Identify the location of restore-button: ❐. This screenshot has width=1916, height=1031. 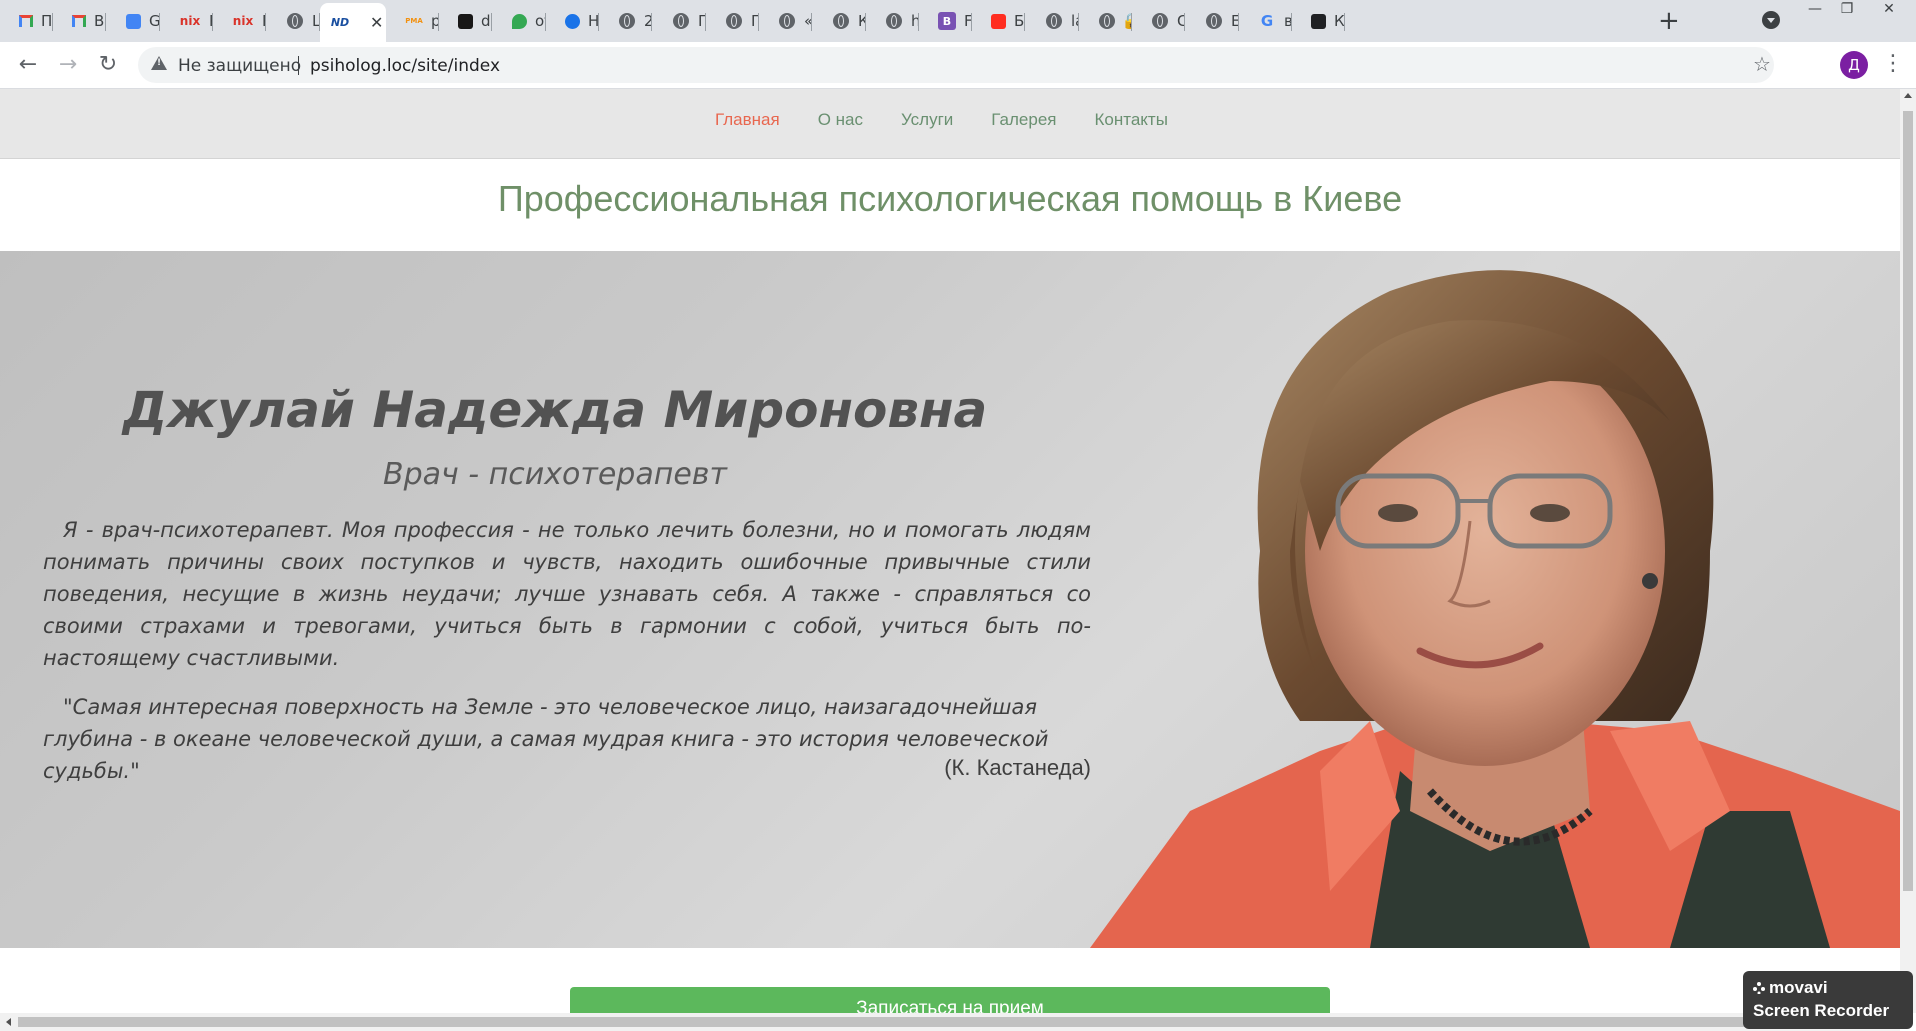
(1847, 10).